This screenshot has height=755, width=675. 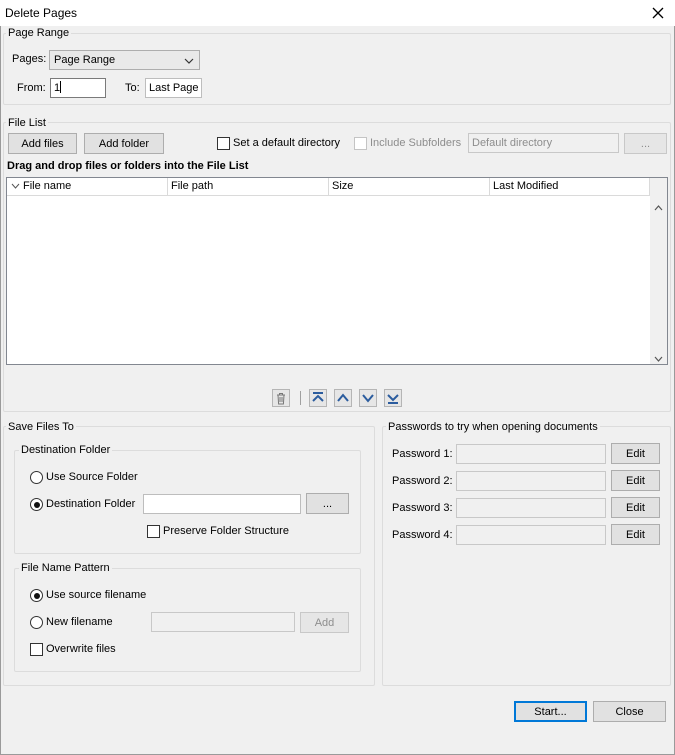 What do you see at coordinates (635, 507) in the screenshot?
I see `password-3-edit-button: Edit` at bounding box center [635, 507].